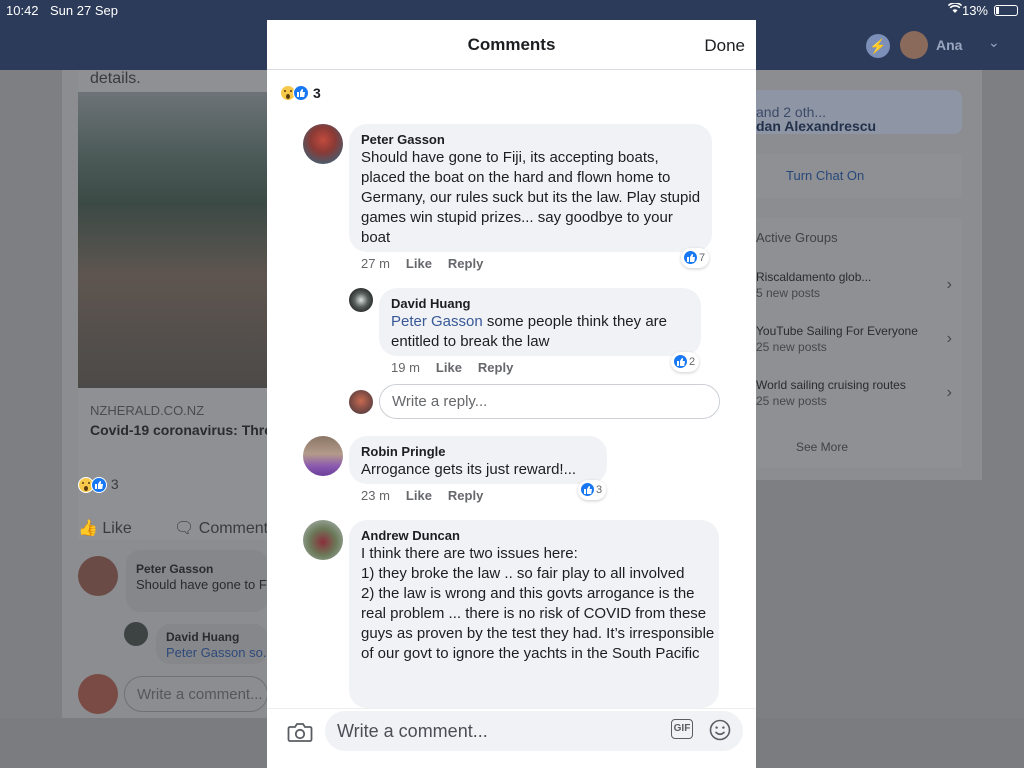 The image size is (1024, 768). Describe the element at coordinates (599, 489) in the screenshot. I see `comment-reaction-count: 3` at that location.